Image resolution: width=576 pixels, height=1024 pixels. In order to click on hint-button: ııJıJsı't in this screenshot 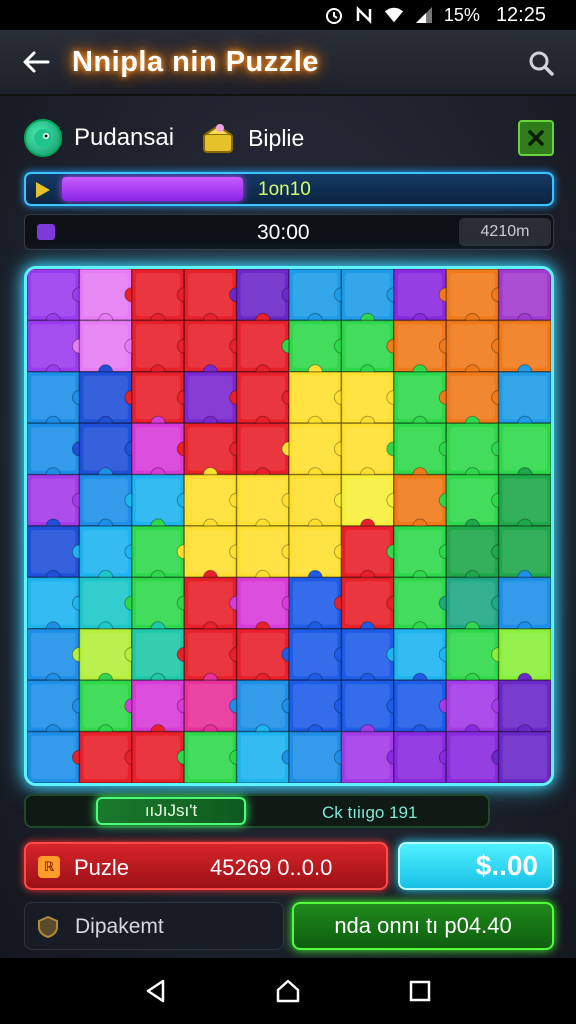, I will do `click(171, 811)`.